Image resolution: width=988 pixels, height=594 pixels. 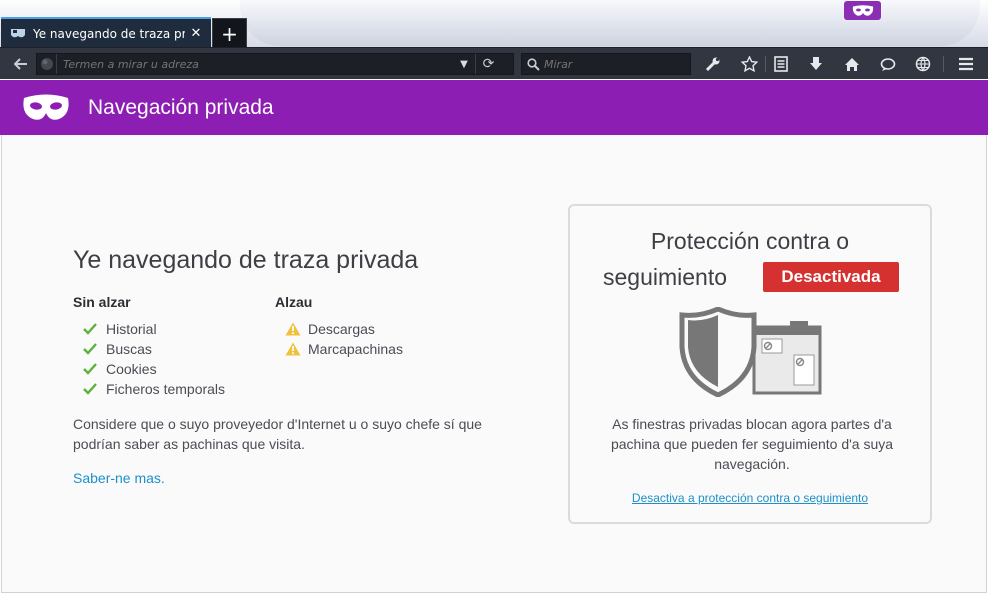 I want to click on list-item-label: Historial, so click(x=131, y=329).